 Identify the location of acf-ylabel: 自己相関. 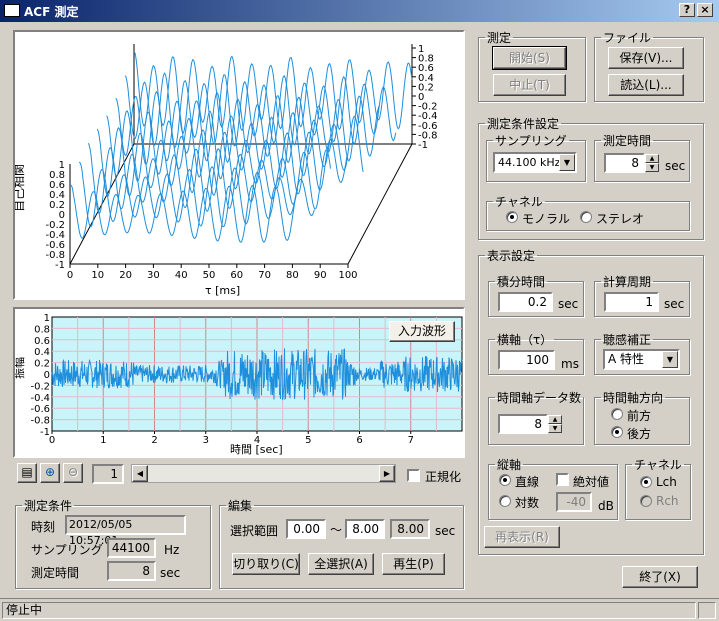
(20, 188).